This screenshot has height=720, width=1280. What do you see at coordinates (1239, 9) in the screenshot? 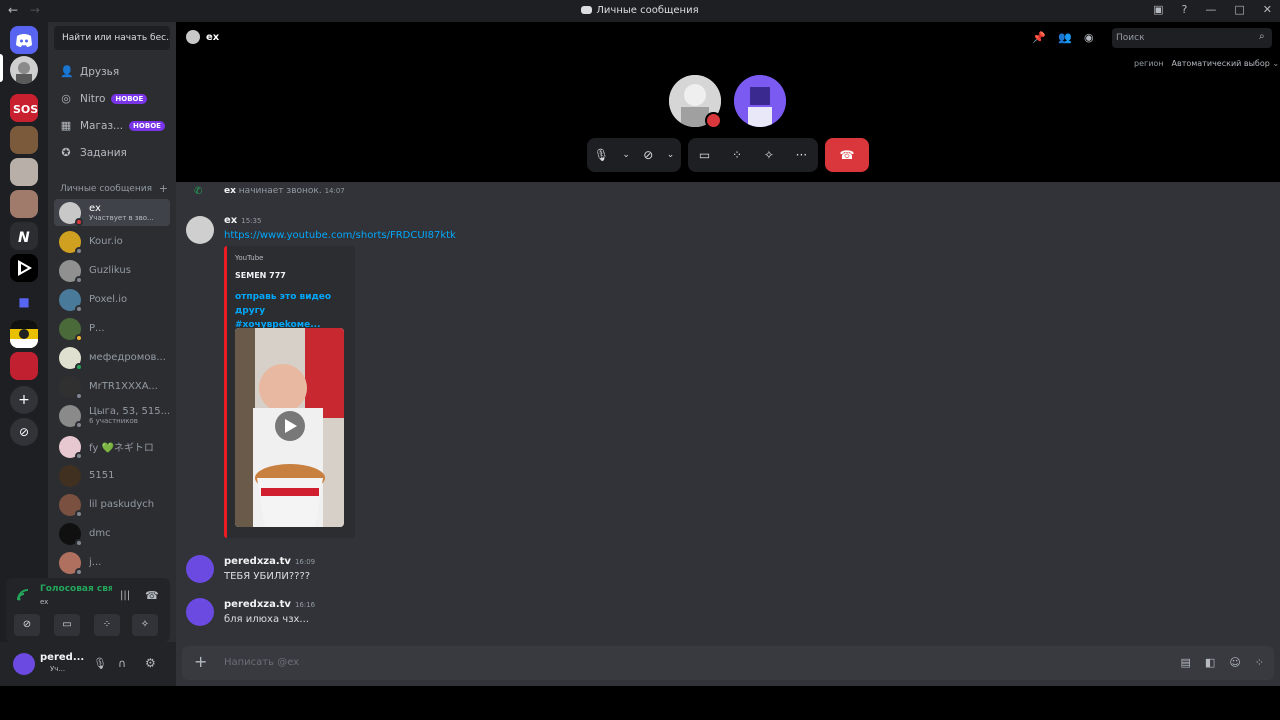
I see `maximize-icon: □` at bounding box center [1239, 9].